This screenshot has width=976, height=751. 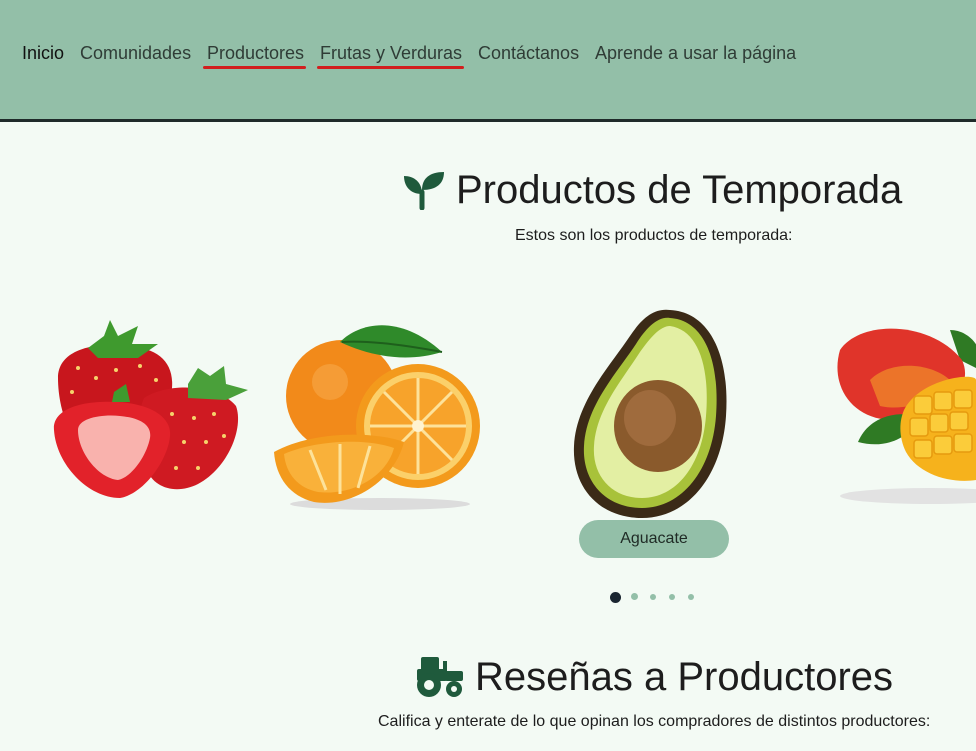 I want to click on nav-link-aprende: Aprende a usar la página, so click(x=695, y=53).